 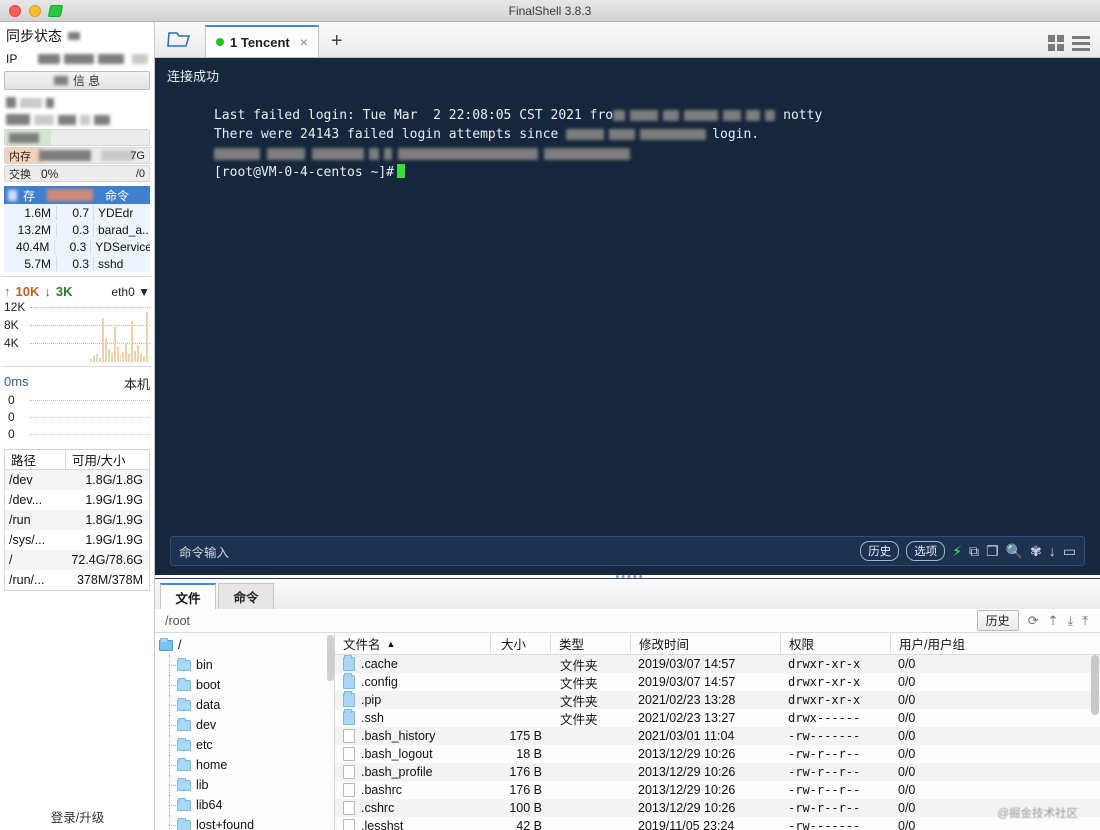 I want to click on disk-path: /, so click(x=11, y=560).